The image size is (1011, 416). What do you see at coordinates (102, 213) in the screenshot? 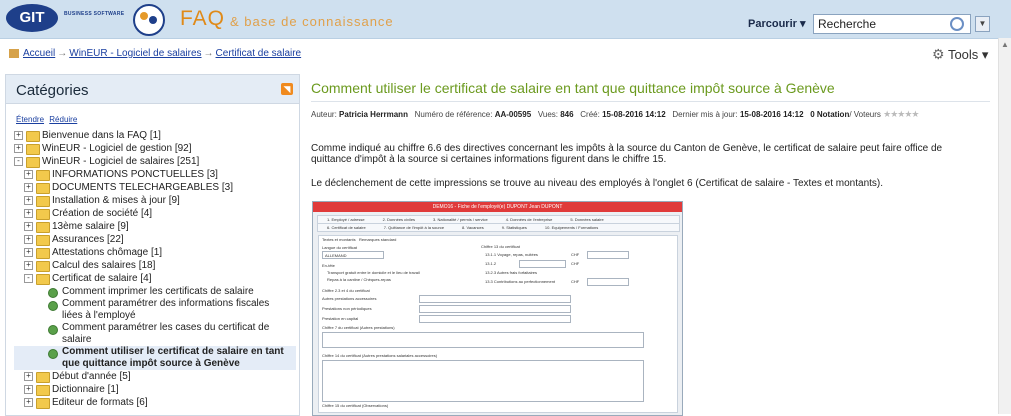
I see `tree-item-label: Création de société [4]` at bounding box center [102, 213].